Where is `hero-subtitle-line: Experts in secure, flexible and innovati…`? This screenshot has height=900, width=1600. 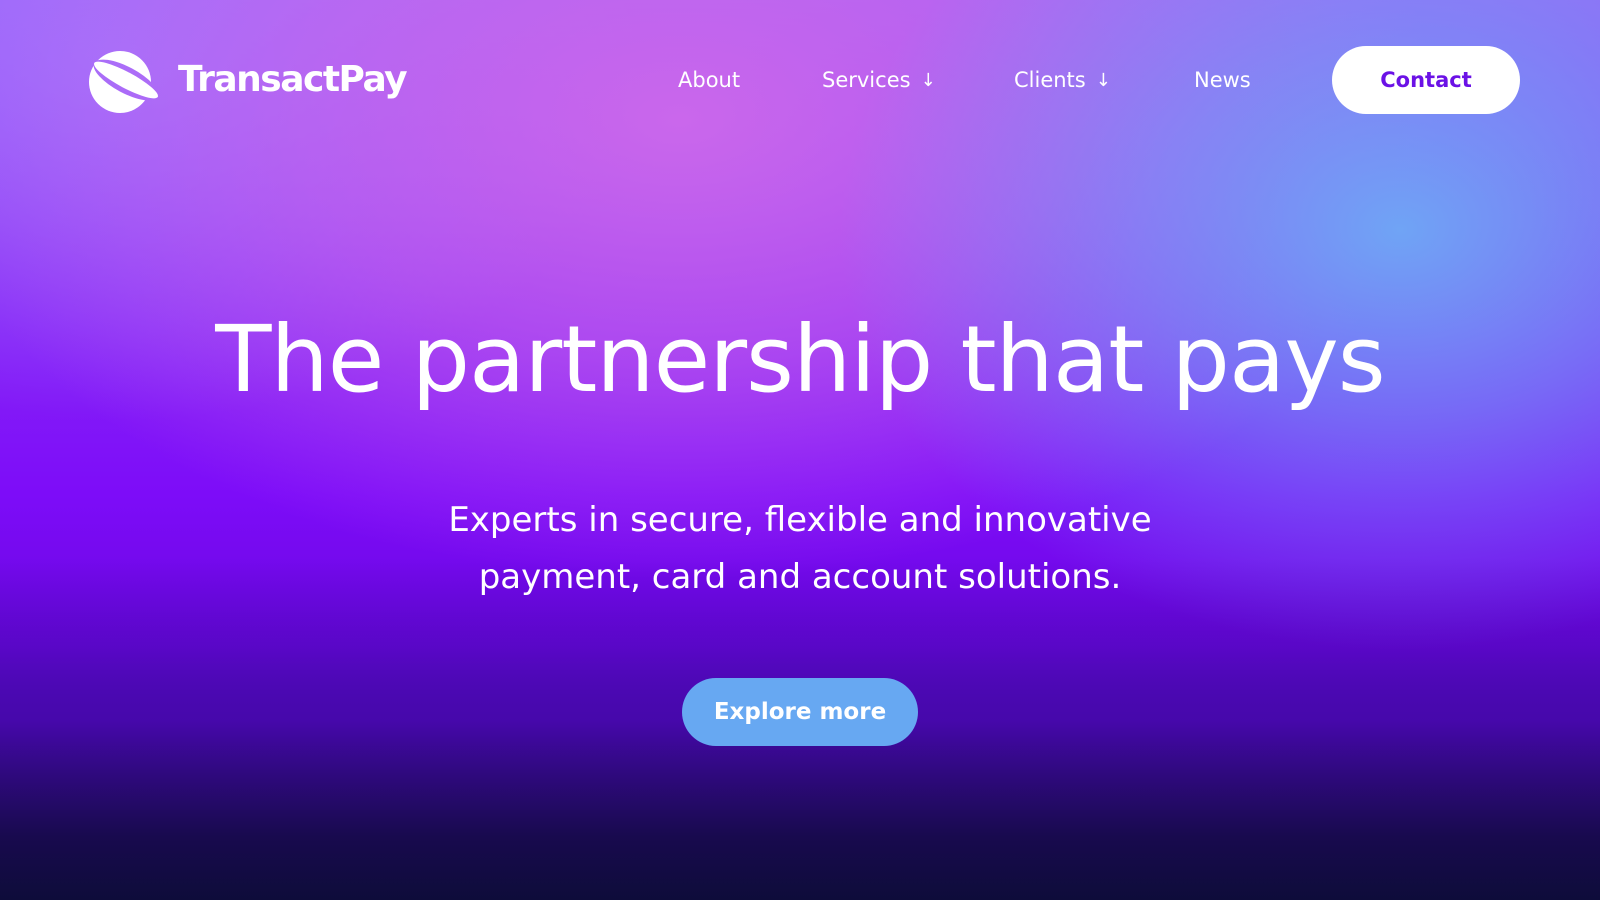 hero-subtitle-line: Experts in secure, flexible and innovati… is located at coordinates (800, 520).